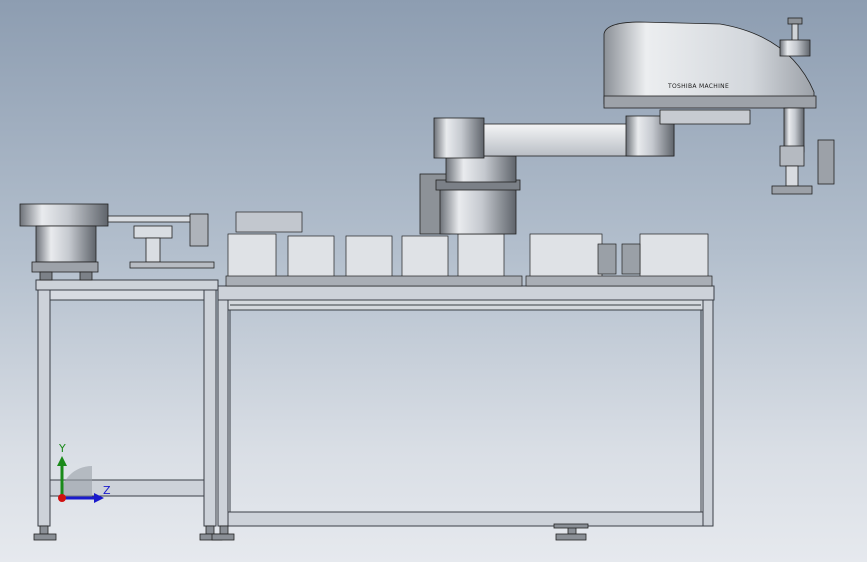  What do you see at coordinates (699, 86) in the screenshot?
I see `robot-brand-label: TOSHIBA MACHINE` at bounding box center [699, 86].